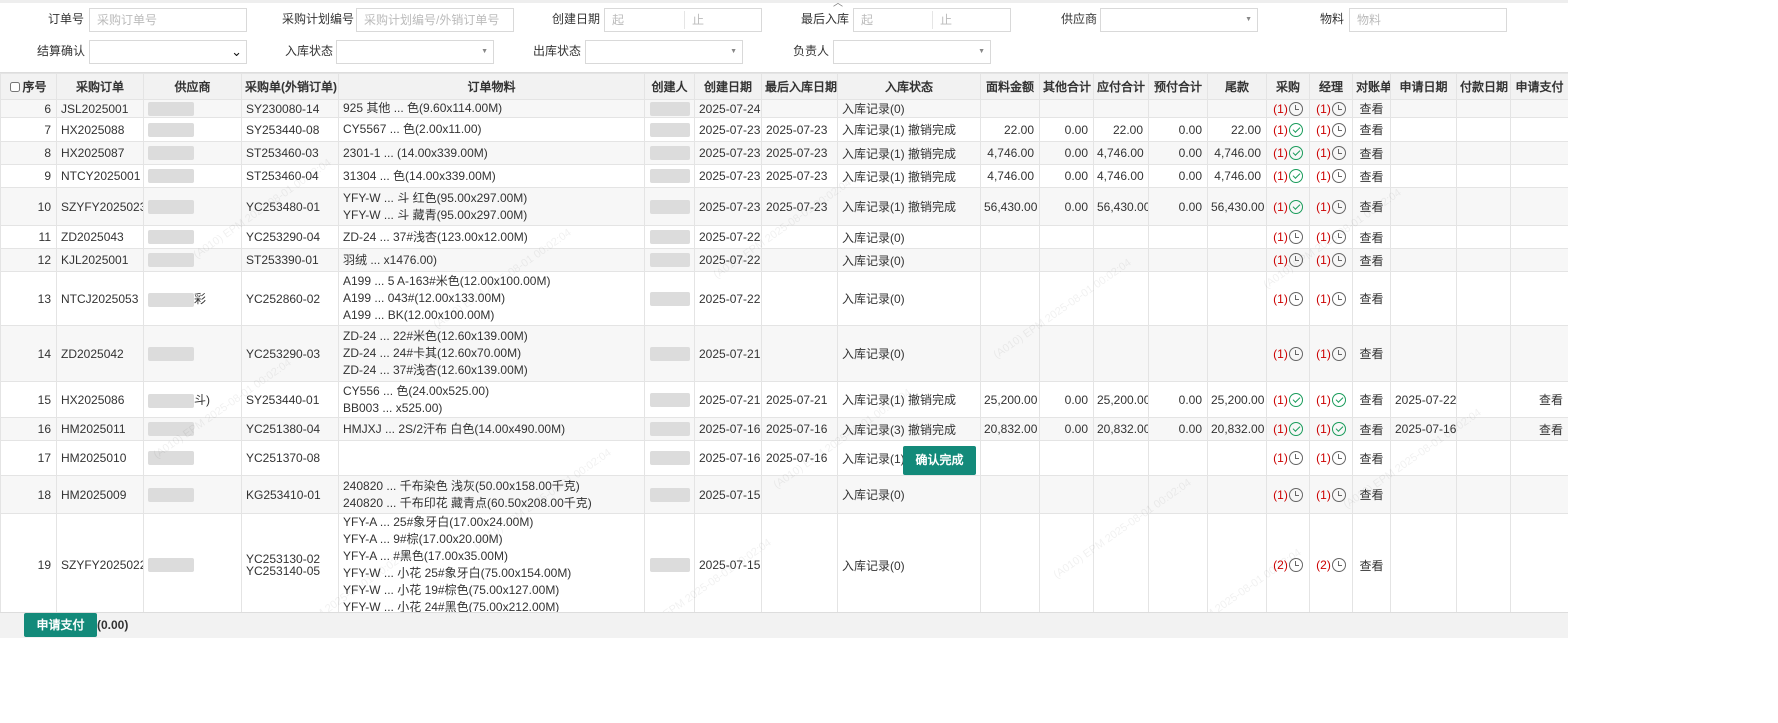 This screenshot has width=1778, height=723. I want to click on order-no-input: 采购订单号, so click(168, 20).